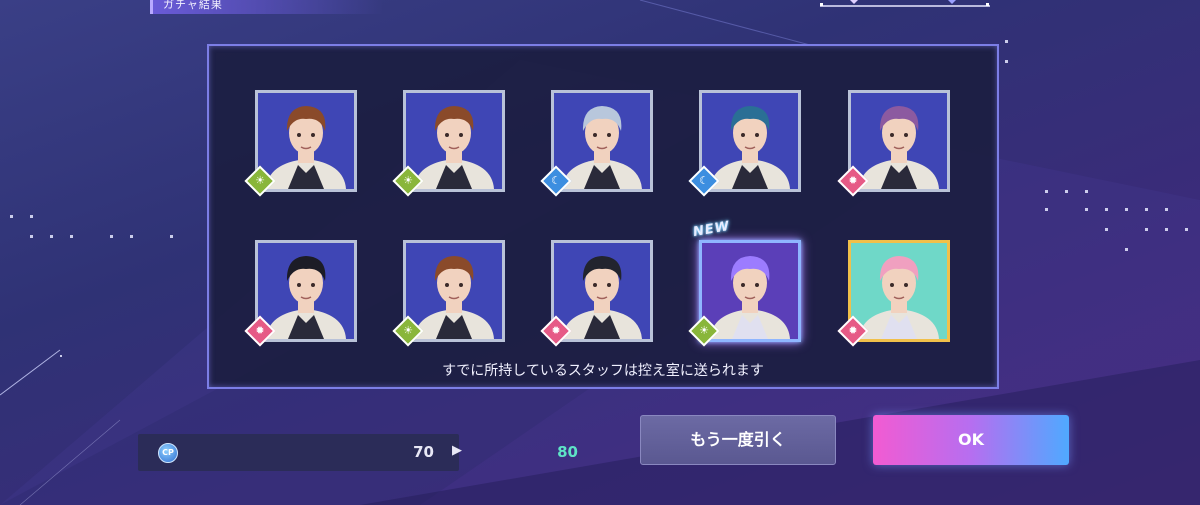 The height and width of the screenshot is (505, 1200). What do you see at coordinates (738, 440) in the screenshot?
I see `draw-again-button: もう一度引く` at bounding box center [738, 440].